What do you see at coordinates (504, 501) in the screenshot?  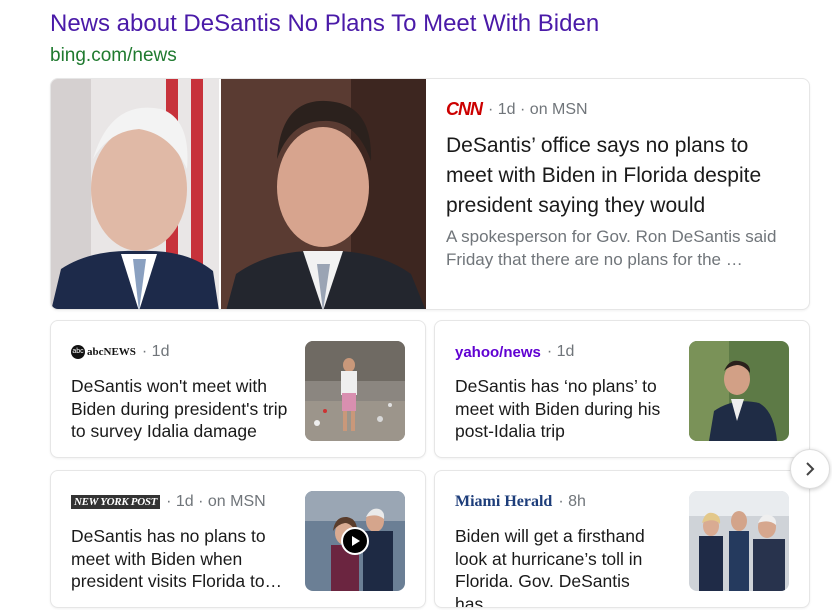 I see `miami-herald-logo: Miami Herald` at bounding box center [504, 501].